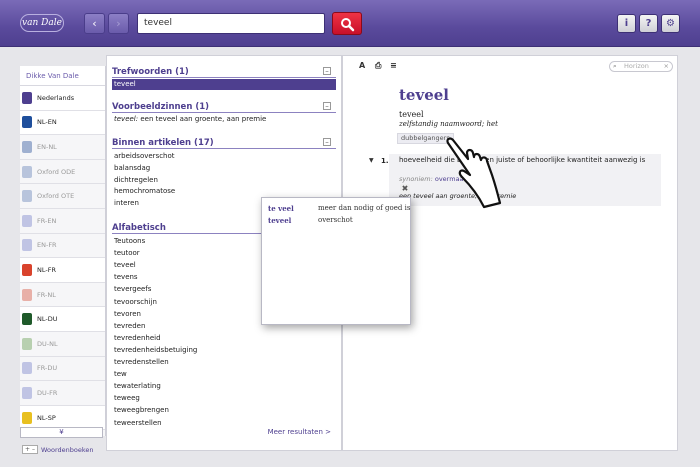 The image size is (700, 467). Describe the element at coordinates (62, 369) in the screenshot. I see `dictionary-item: FR-DU` at that location.